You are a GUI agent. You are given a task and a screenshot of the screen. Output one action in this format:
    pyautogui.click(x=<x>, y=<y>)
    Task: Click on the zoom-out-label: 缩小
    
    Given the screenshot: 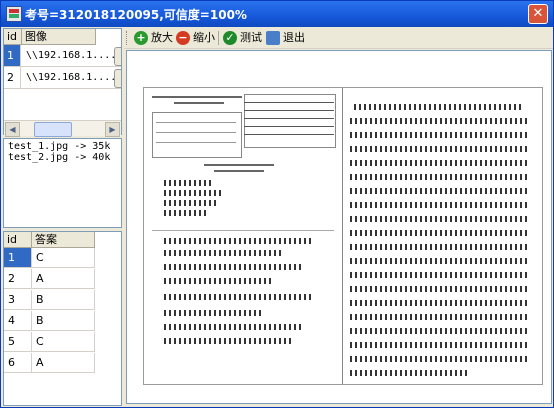 What is the action you would take?
    pyautogui.click(x=204, y=37)
    